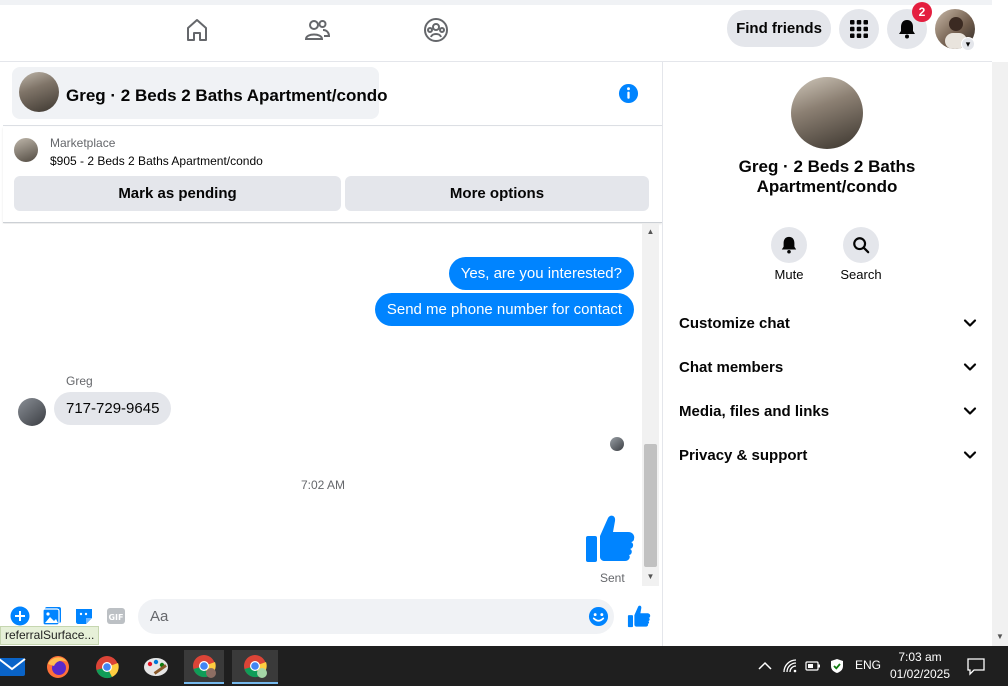  I want to click on seen-receipt-avatar, so click(617, 444).